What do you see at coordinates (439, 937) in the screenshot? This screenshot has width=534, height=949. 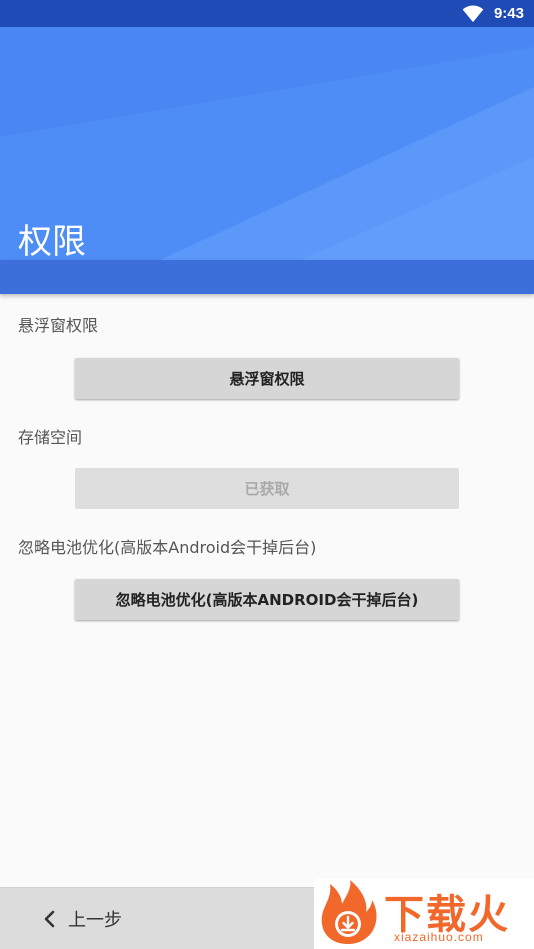 I see `watermark-url: xiazaihuo.com` at bounding box center [439, 937].